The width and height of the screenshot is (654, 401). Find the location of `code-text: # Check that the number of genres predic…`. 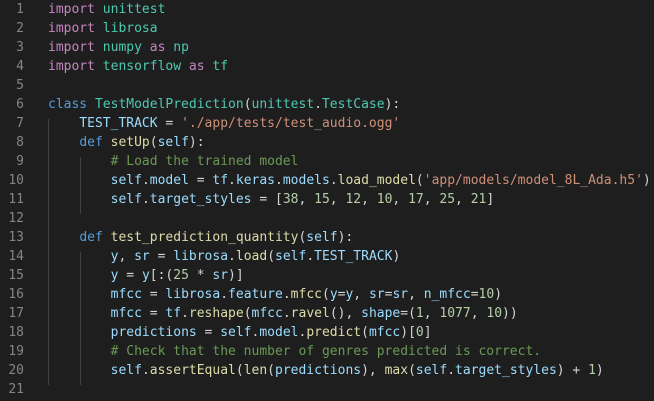

code-text: # Check that the number of genres predic… is located at coordinates (294, 351).